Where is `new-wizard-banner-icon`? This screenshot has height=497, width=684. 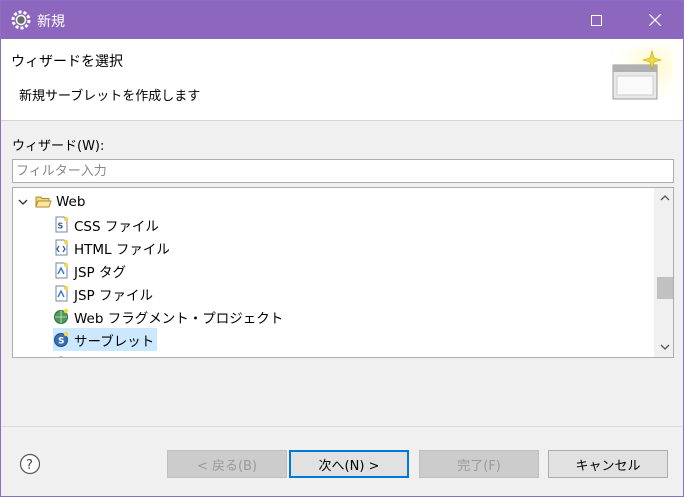 new-wizard-banner-icon is located at coordinates (639, 78).